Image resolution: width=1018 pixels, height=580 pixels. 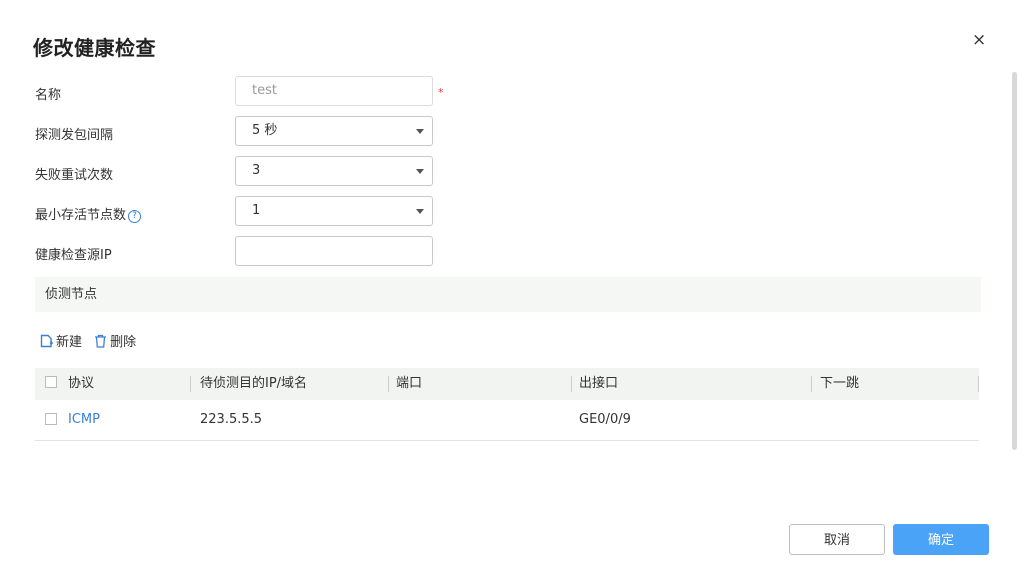 What do you see at coordinates (265, 130) in the screenshot?
I see `interval-value: 5 秒` at bounding box center [265, 130].